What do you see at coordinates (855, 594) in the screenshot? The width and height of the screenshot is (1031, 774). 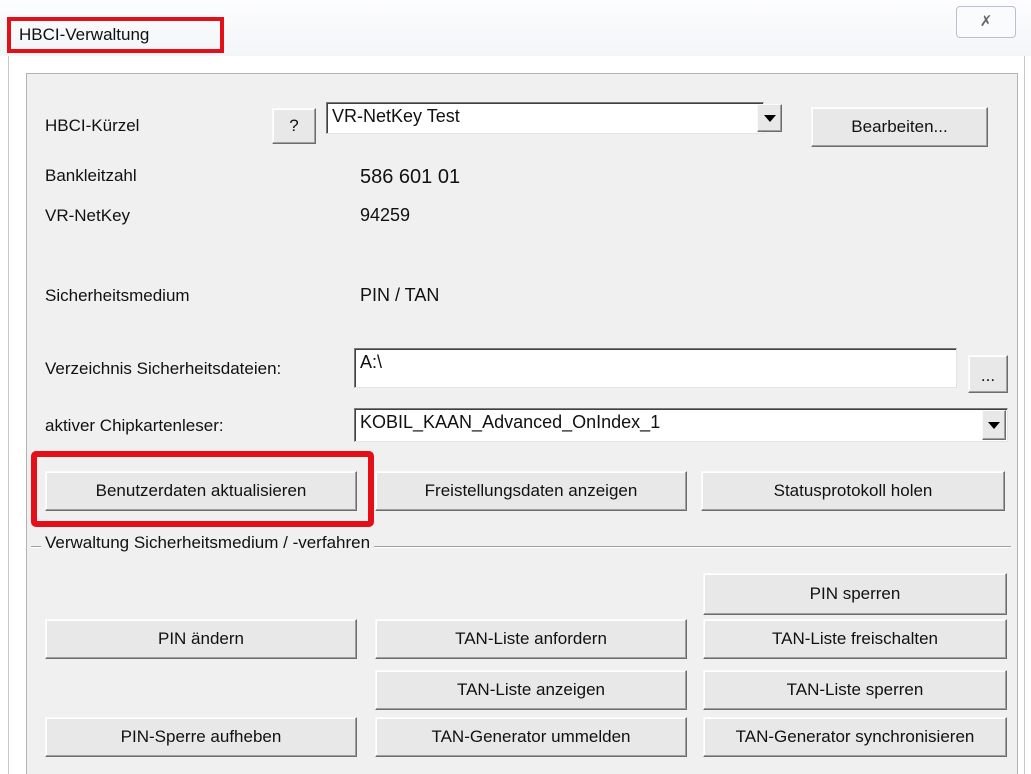 I see `pin-sperren-button: PIN sperren` at bounding box center [855, 594].